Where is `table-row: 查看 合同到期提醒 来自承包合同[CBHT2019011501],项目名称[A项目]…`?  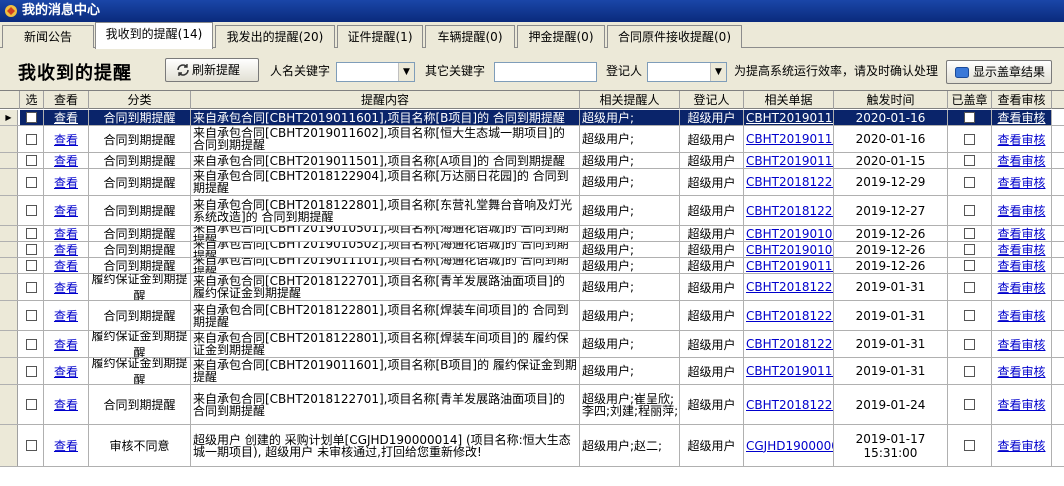 table-row: 查看 合同到期提醒 来自承包合同[CBHT2019011501],项目名称[A项目]… is located at coordinates (532, 161).